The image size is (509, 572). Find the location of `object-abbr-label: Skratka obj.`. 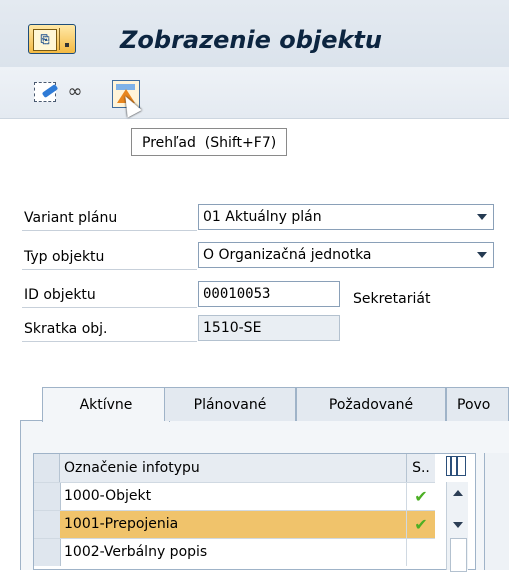

object-abbr-label: Skratka obj. is located at coordinates (109, 329).